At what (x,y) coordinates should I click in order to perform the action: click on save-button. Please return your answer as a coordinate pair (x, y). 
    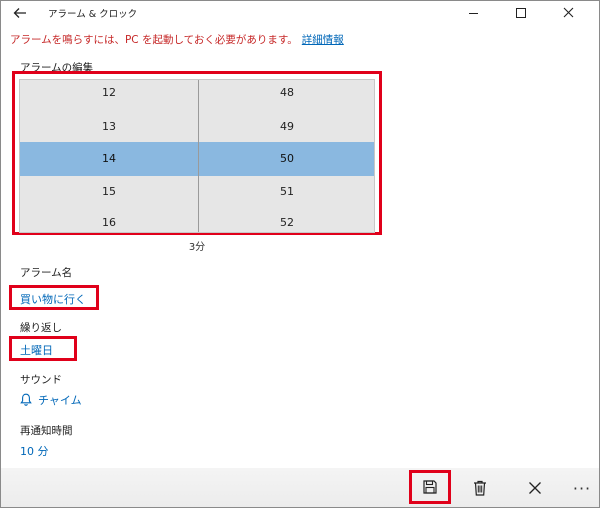
    Looking at the image, I should click on (430, 487).